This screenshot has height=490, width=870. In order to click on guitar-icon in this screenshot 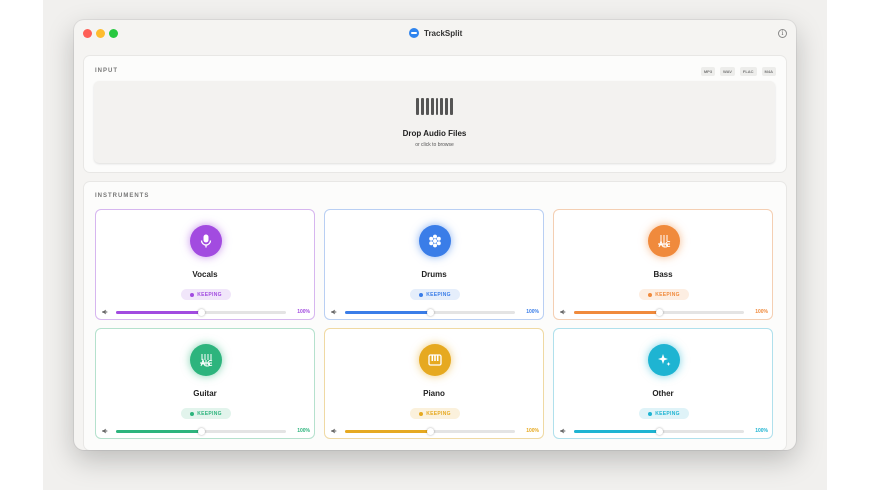, I will do `click(206, 360)`.